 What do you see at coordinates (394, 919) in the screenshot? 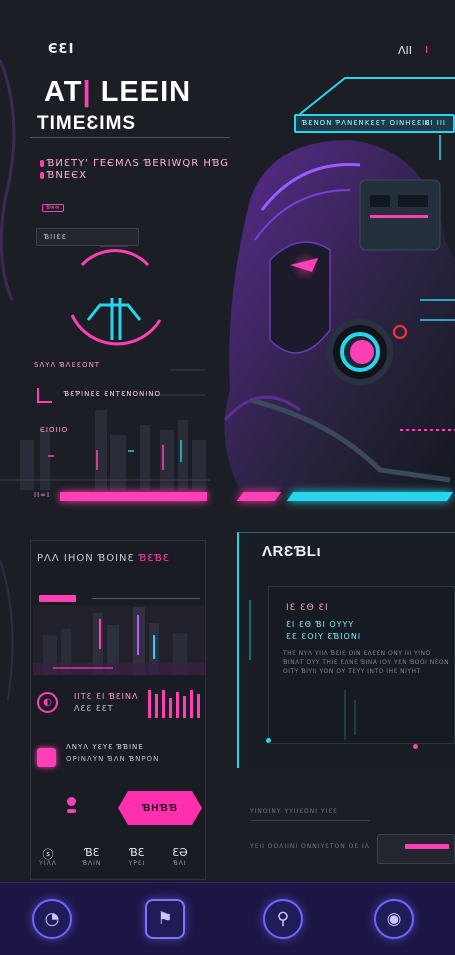
I see `nav-profile-icon: ◉` at bounding box center [394, 919].